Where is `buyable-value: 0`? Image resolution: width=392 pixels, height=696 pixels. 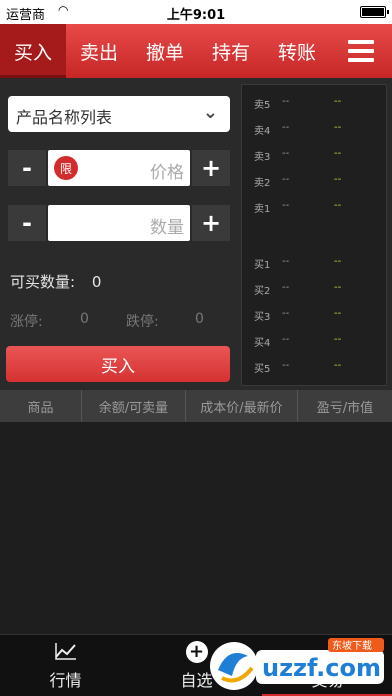 buyable-value: 0 is located at coordinates (96, 282).